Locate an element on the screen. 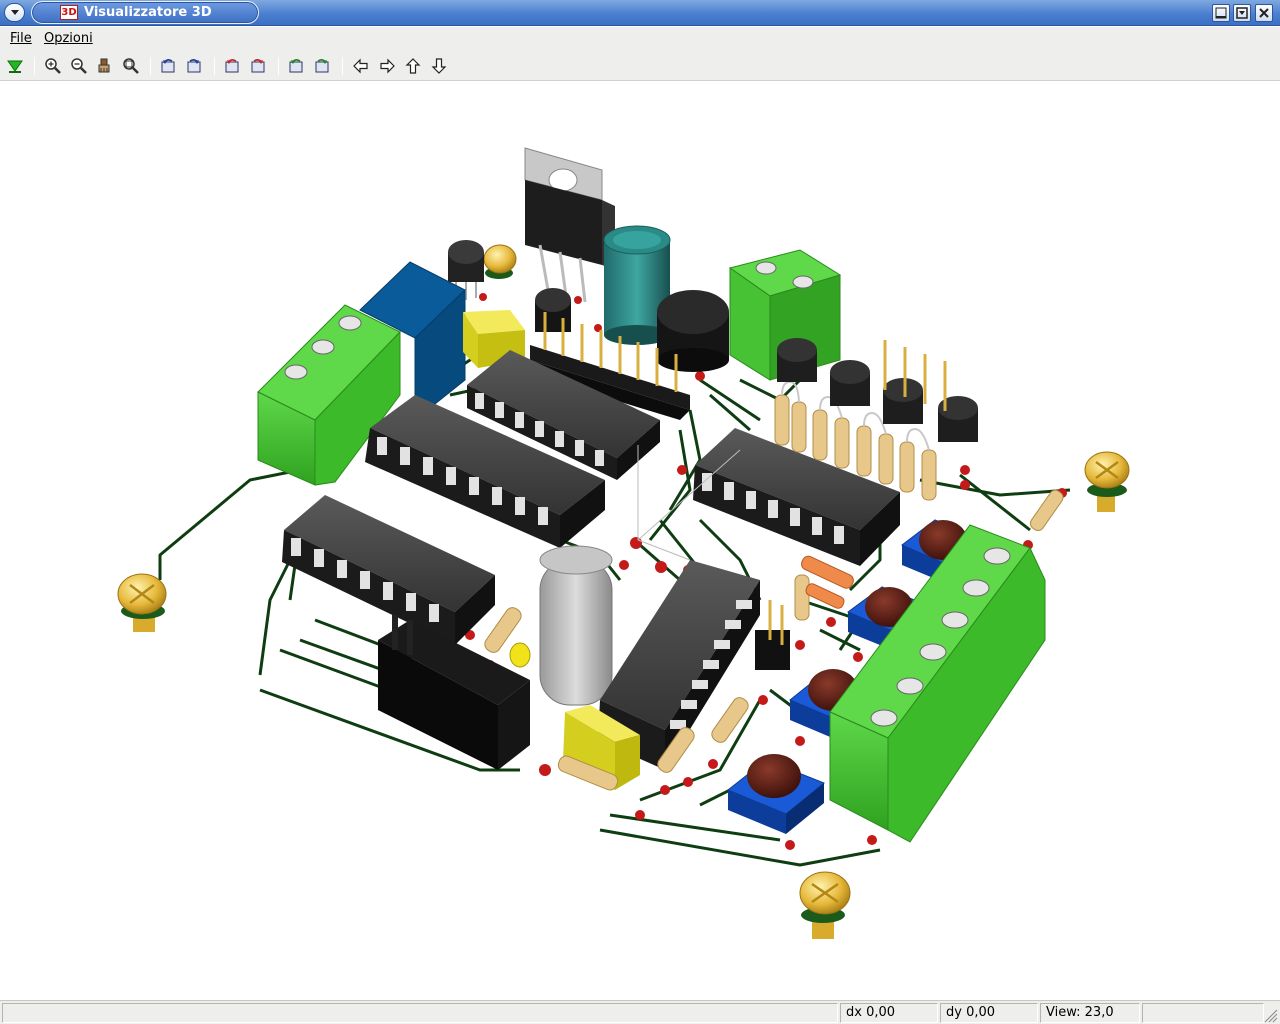  title-bar: 3D Visualizzatore 3D is located at coordinates (640, 13).